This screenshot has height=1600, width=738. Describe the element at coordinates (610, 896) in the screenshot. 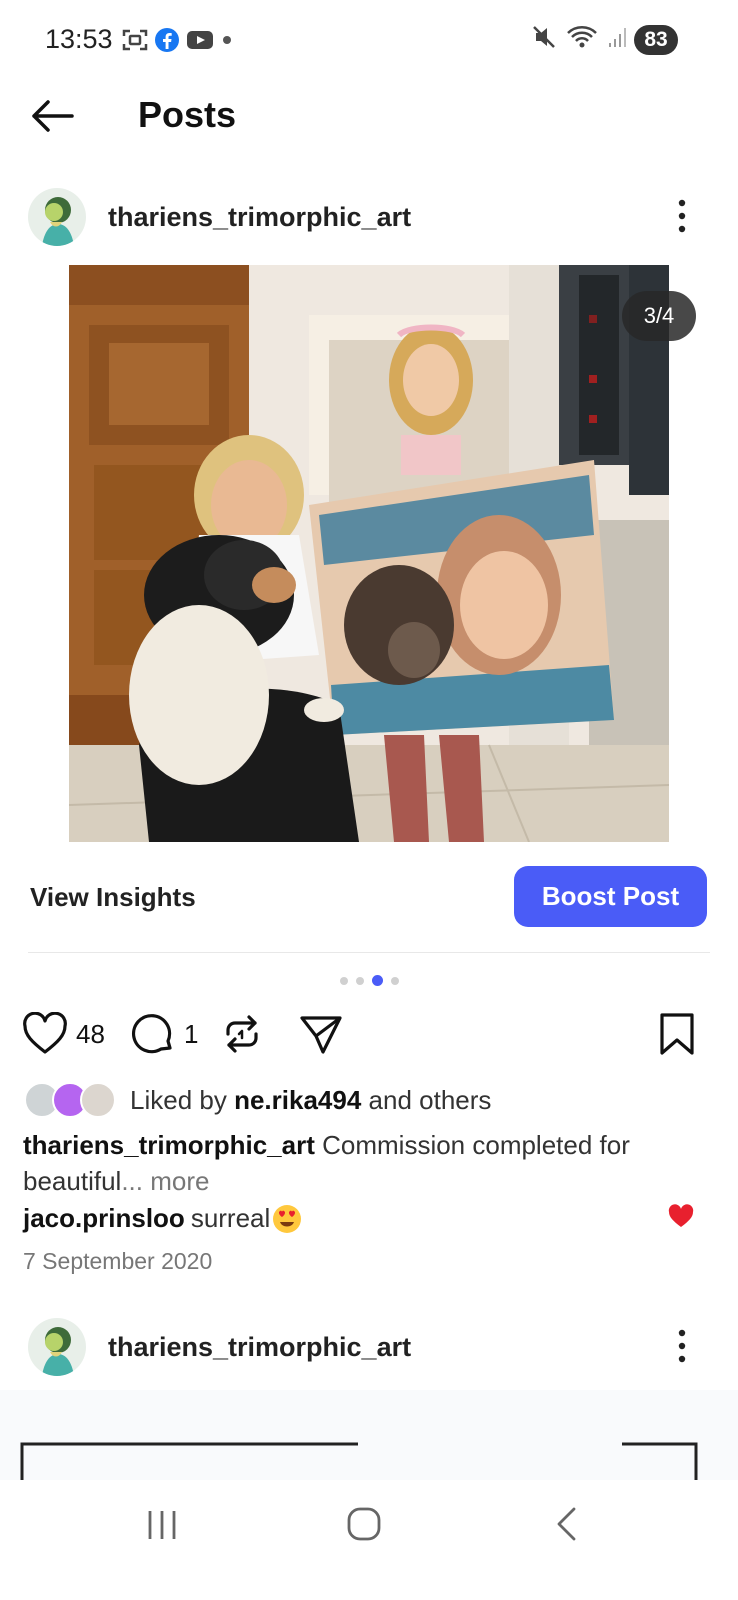

I see `boost-post-button: Boost Post` at that location.